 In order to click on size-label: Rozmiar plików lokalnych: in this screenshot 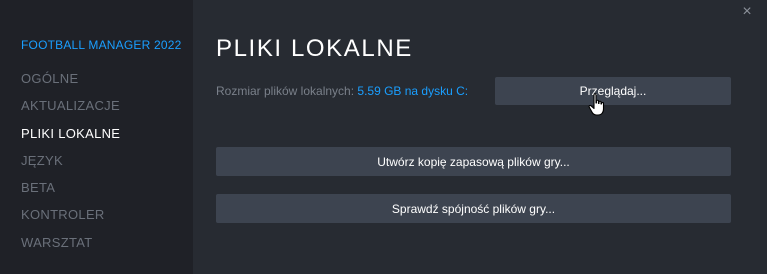, I will do `click(285, 91)`.